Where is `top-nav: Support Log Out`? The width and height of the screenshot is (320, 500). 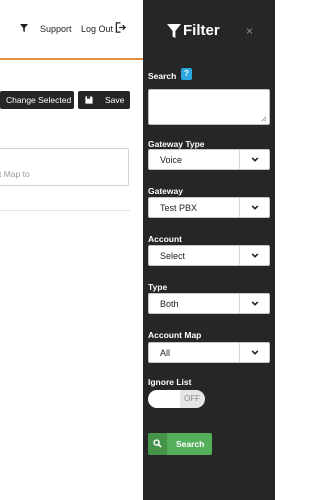 top-nav: Support Log Out is located at coordinates (71, 29).